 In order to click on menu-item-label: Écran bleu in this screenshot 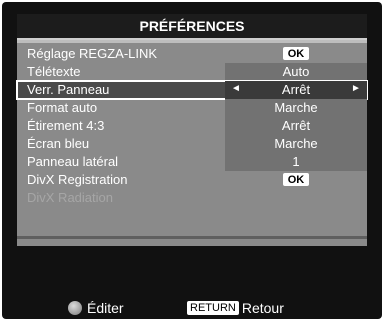, I will do `click(58, 143)`.